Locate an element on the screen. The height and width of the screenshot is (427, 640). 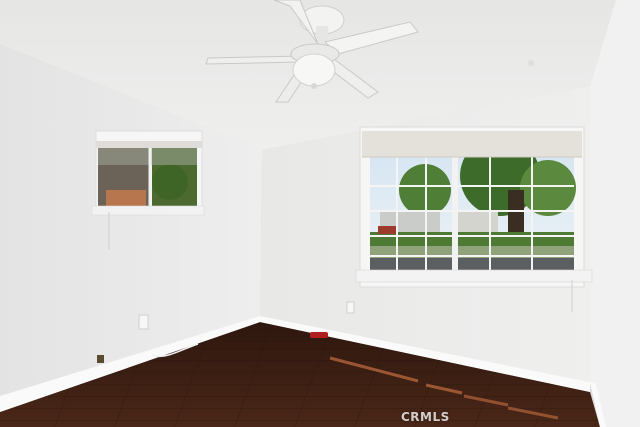
watermark-text: CRMLS is located at coordinates (425, 417).